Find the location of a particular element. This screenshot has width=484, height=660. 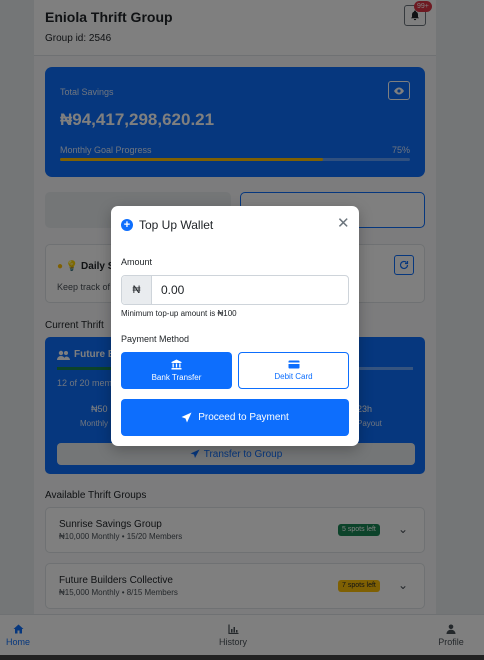

proceed-to-payment-button: Proceed to Payment is located at coordinates (235, 417).